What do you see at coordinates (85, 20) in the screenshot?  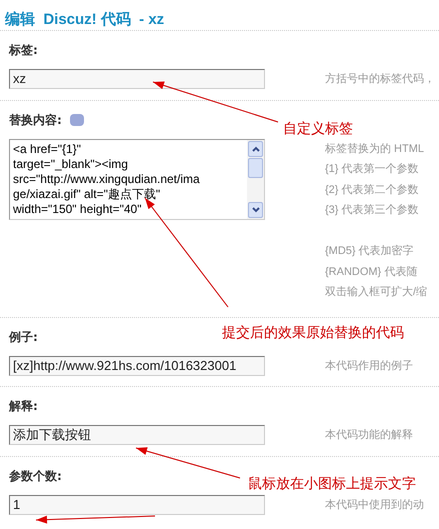 I see `page-title: 编辑 Discuz! 代码 - xz` at bounding box center [85, 20].